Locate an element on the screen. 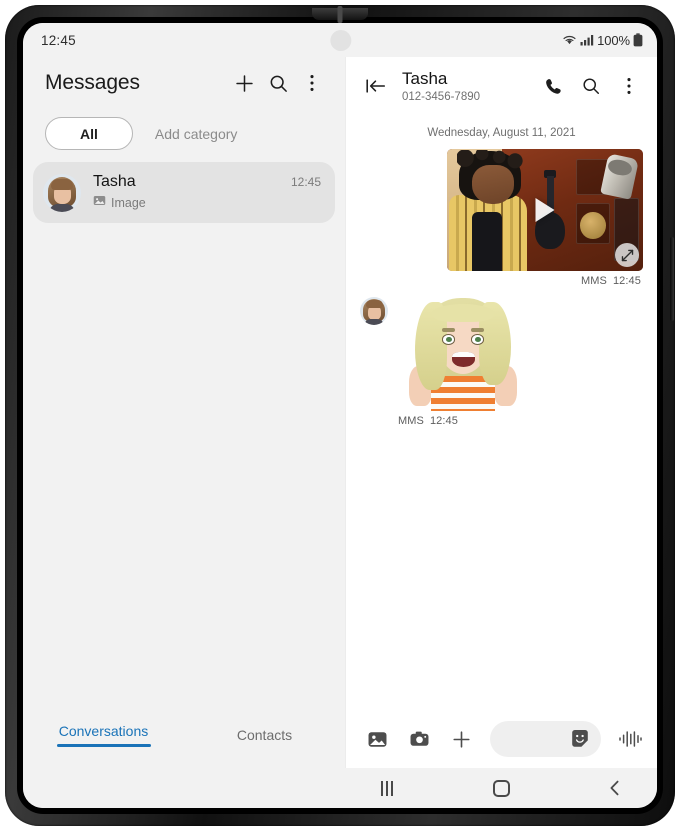 The height and width of the screenshot is (831, 680). conversation-name: Tasha is located at coordinates (114, 181).